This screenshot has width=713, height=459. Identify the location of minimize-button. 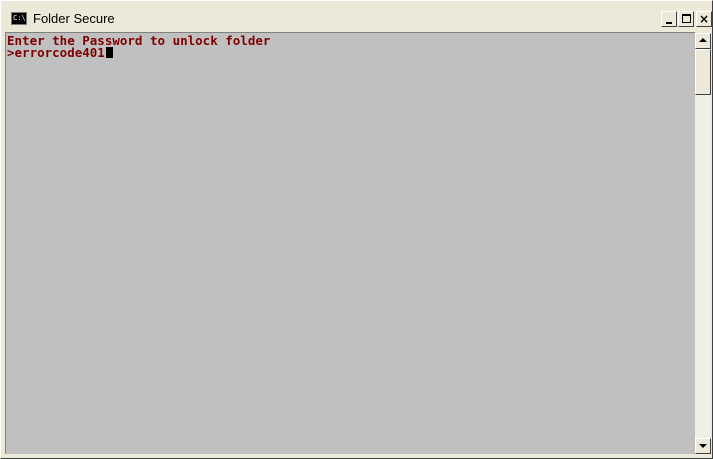
(669, 19).